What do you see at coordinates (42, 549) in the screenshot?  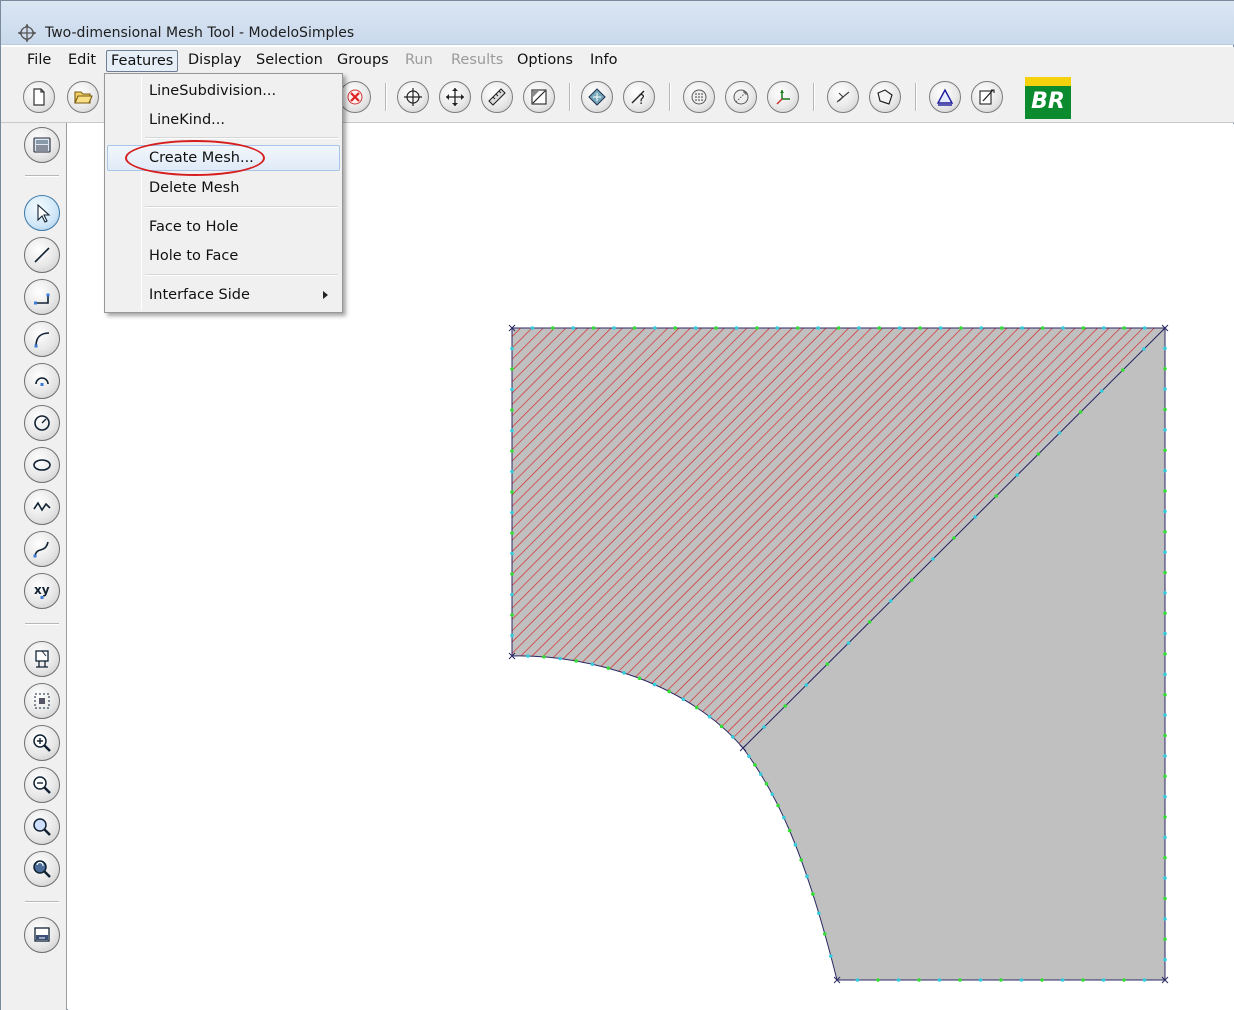 I see `curve-icon` at bounding box center [42, 549].